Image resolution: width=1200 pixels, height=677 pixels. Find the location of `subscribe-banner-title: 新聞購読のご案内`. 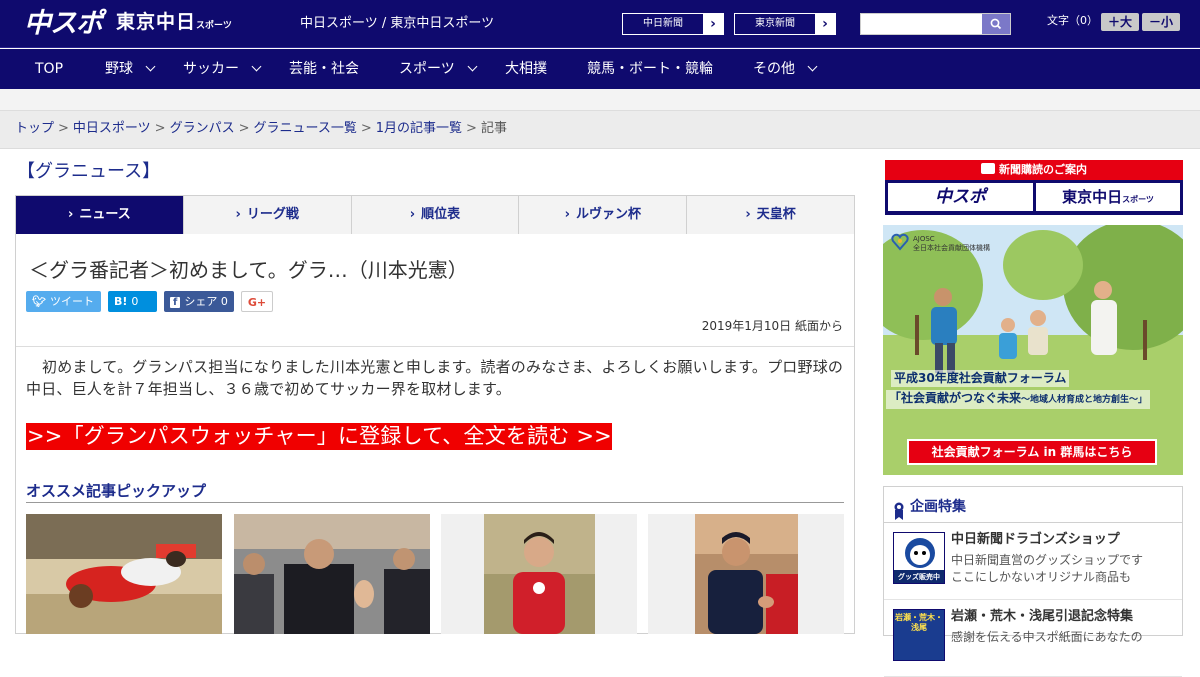

subscribe-banner-title: 新聞購読のご案内 is located at coordinates (1034, 170).